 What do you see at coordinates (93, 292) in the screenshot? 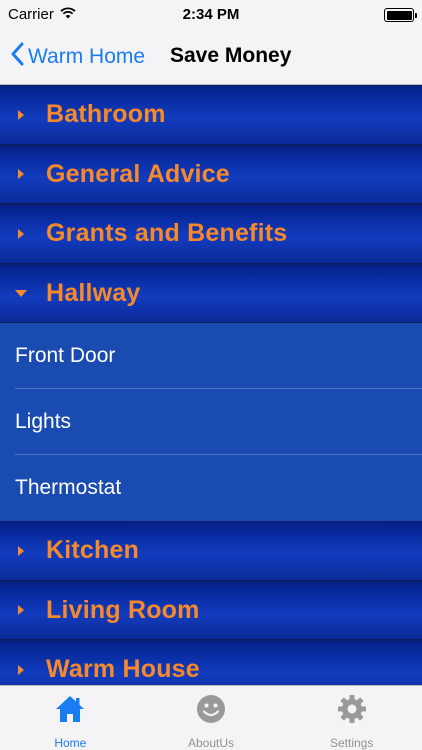
I see `section-label: Hallway` at bounding box center [93, 292].